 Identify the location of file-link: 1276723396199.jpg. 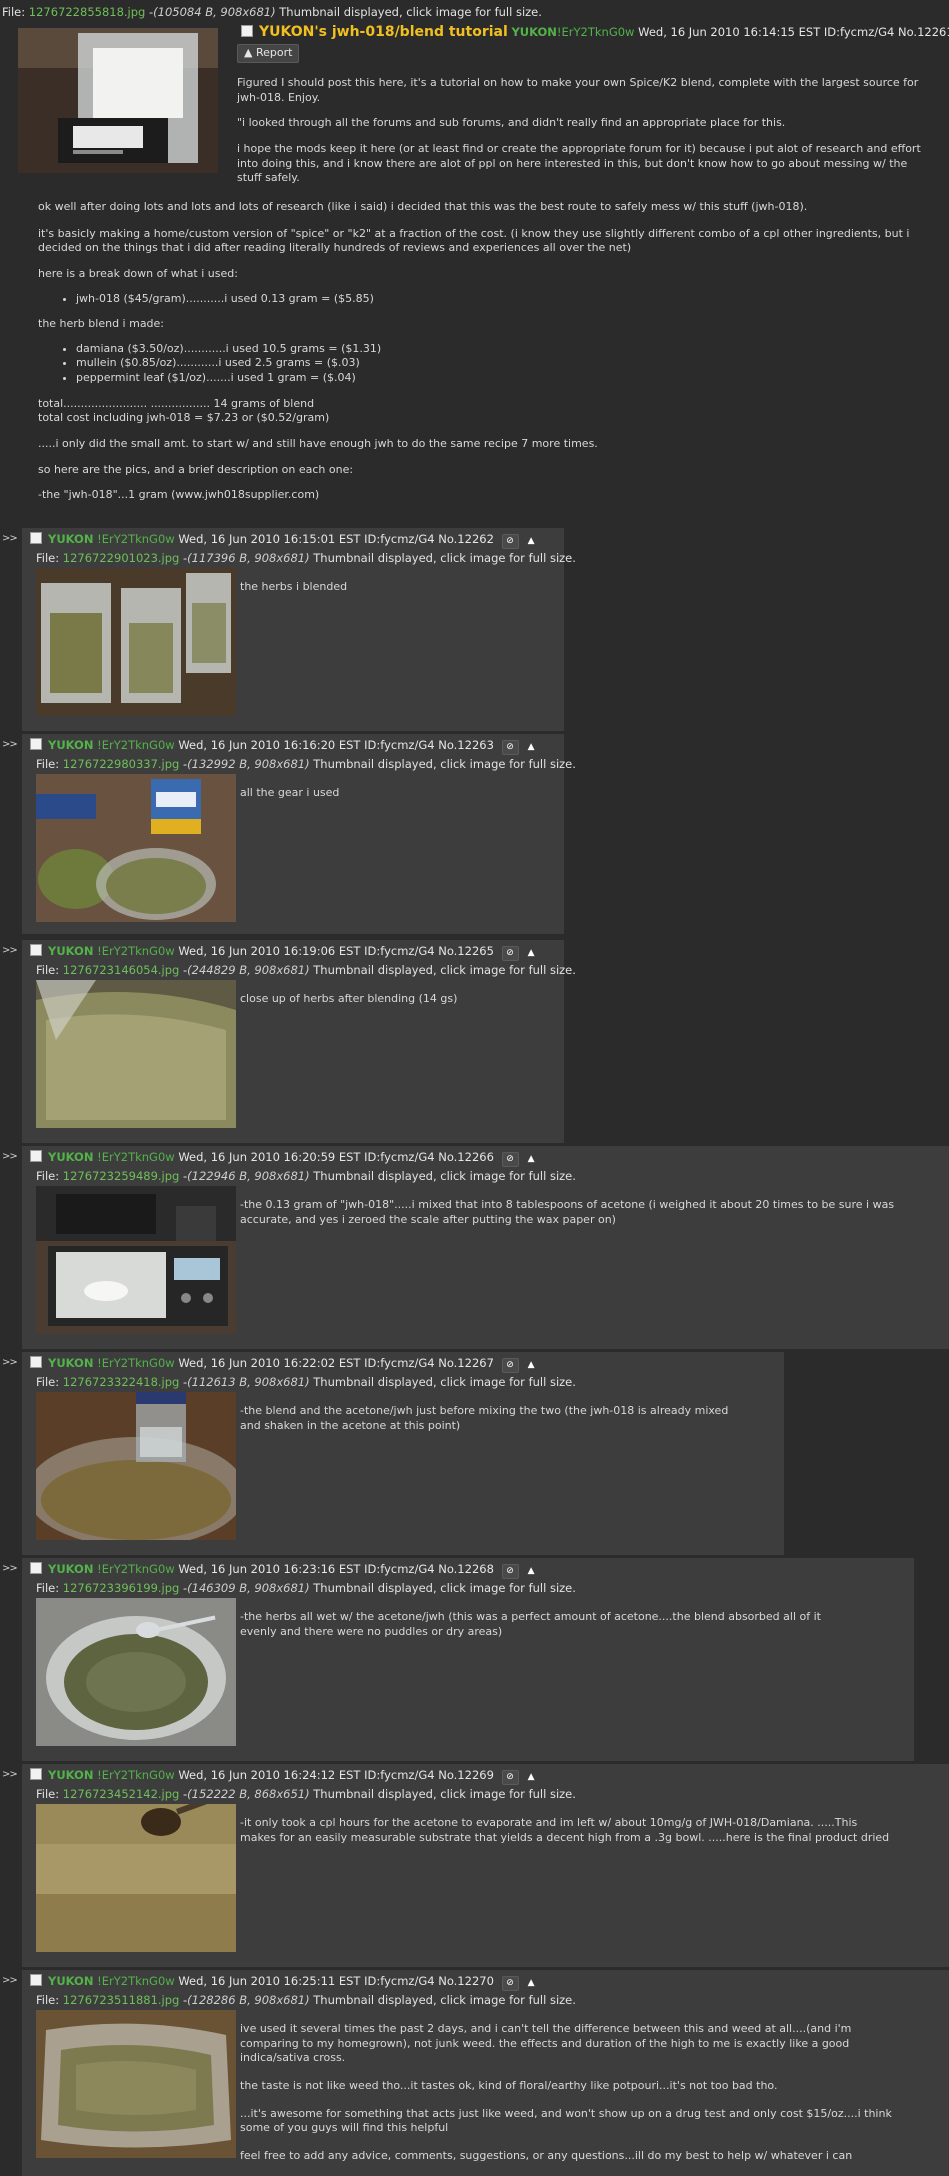
(121, 1588).